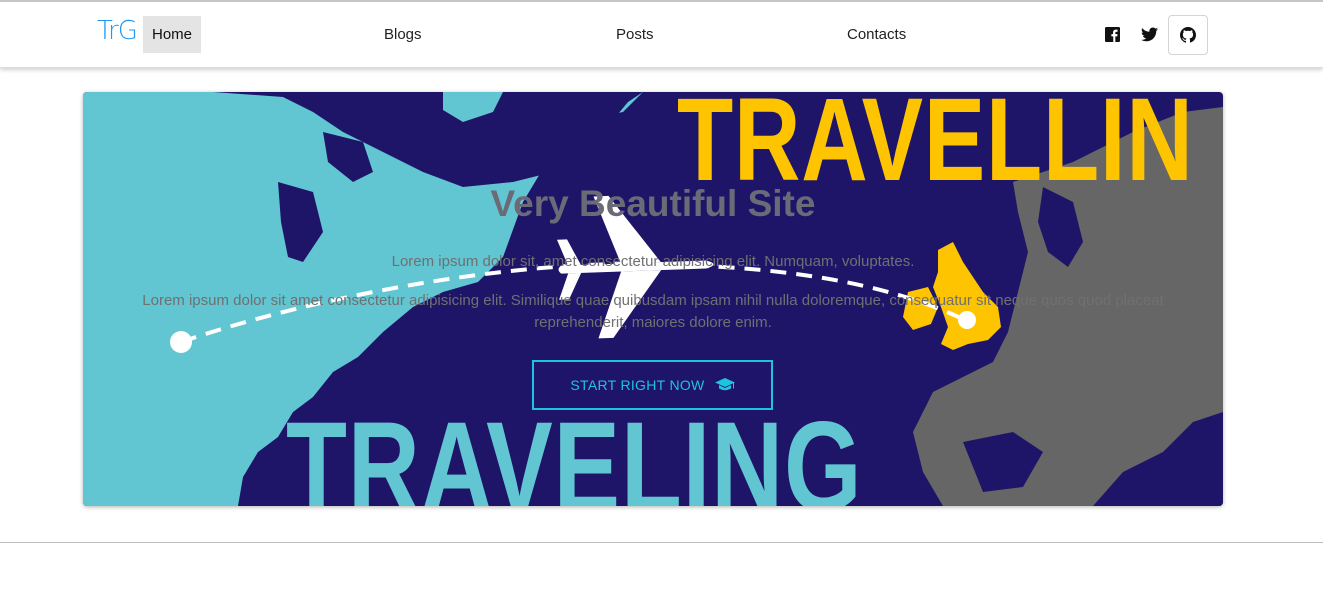 The width and height of the screenshot is (1323, 605). Describe the element at coordinates (653, 203) in the screenshot. I see `hero-title: Very Beautiful Site` at that location.